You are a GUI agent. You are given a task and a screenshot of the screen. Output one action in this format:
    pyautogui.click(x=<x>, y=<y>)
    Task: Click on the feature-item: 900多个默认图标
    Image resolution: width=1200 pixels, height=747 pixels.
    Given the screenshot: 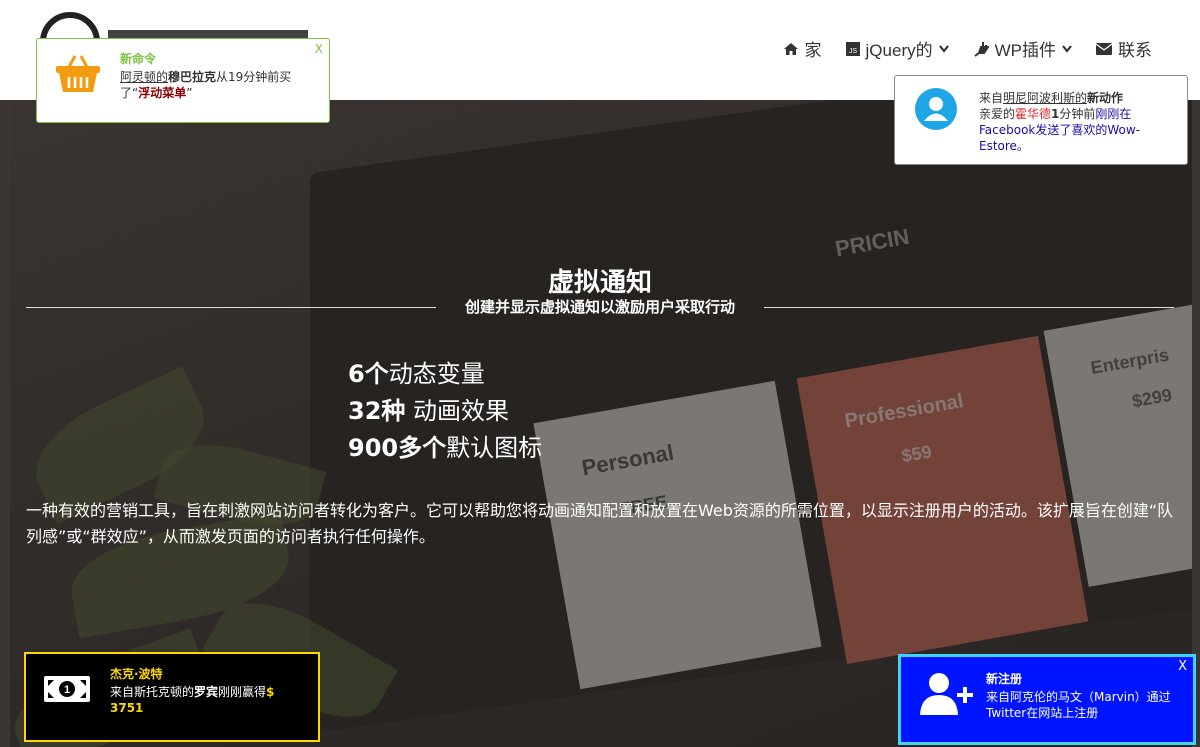 What is the action you would take?
    pyautogui.click(x=445, y=448)
    